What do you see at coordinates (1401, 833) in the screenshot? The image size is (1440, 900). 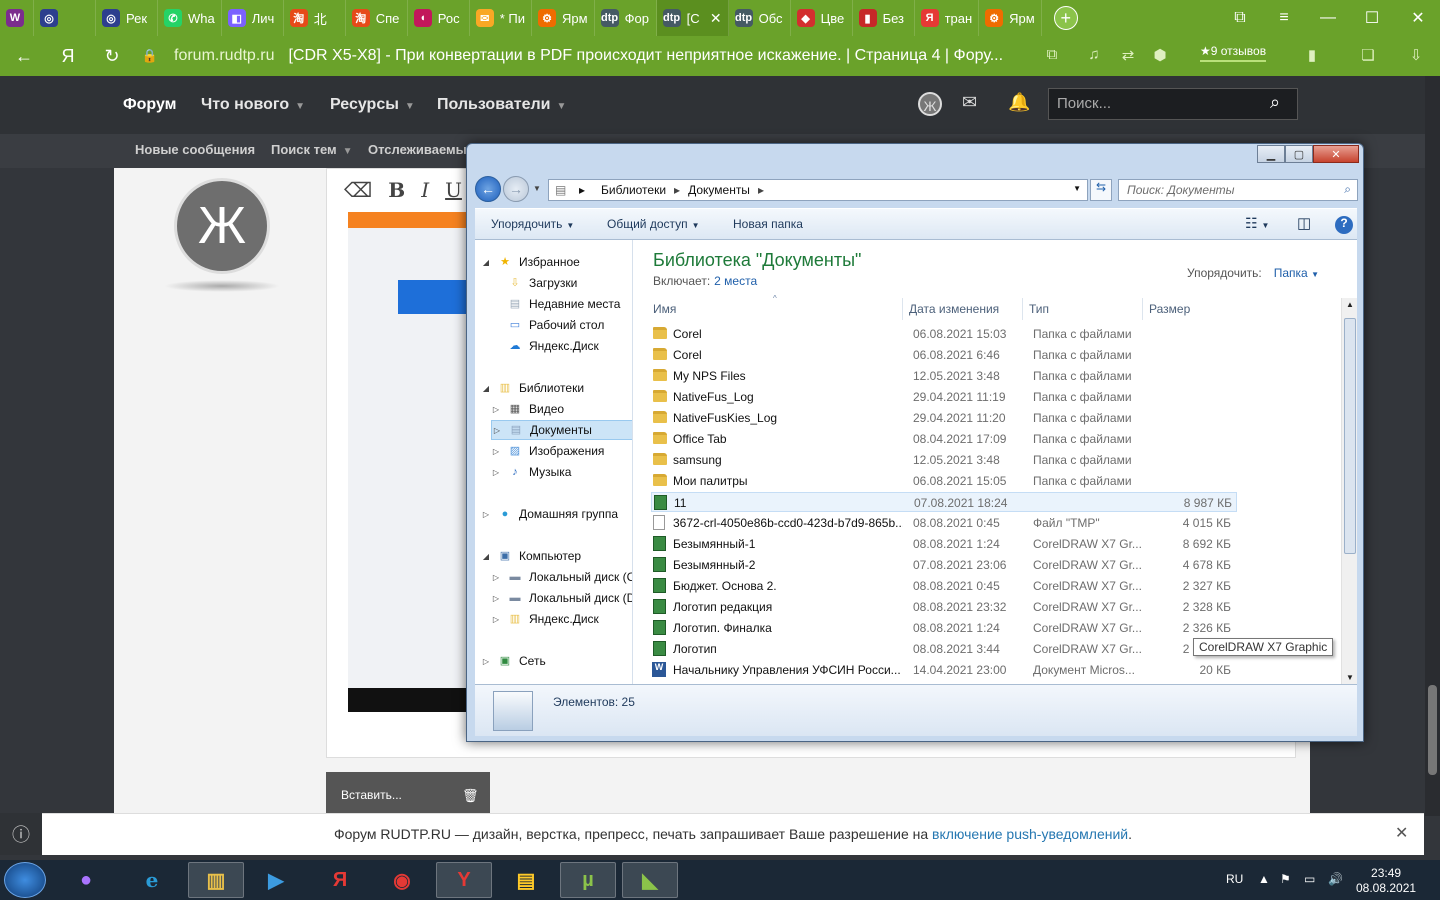 I see `close-icon: ✕` at bounding box center [1401, 833].